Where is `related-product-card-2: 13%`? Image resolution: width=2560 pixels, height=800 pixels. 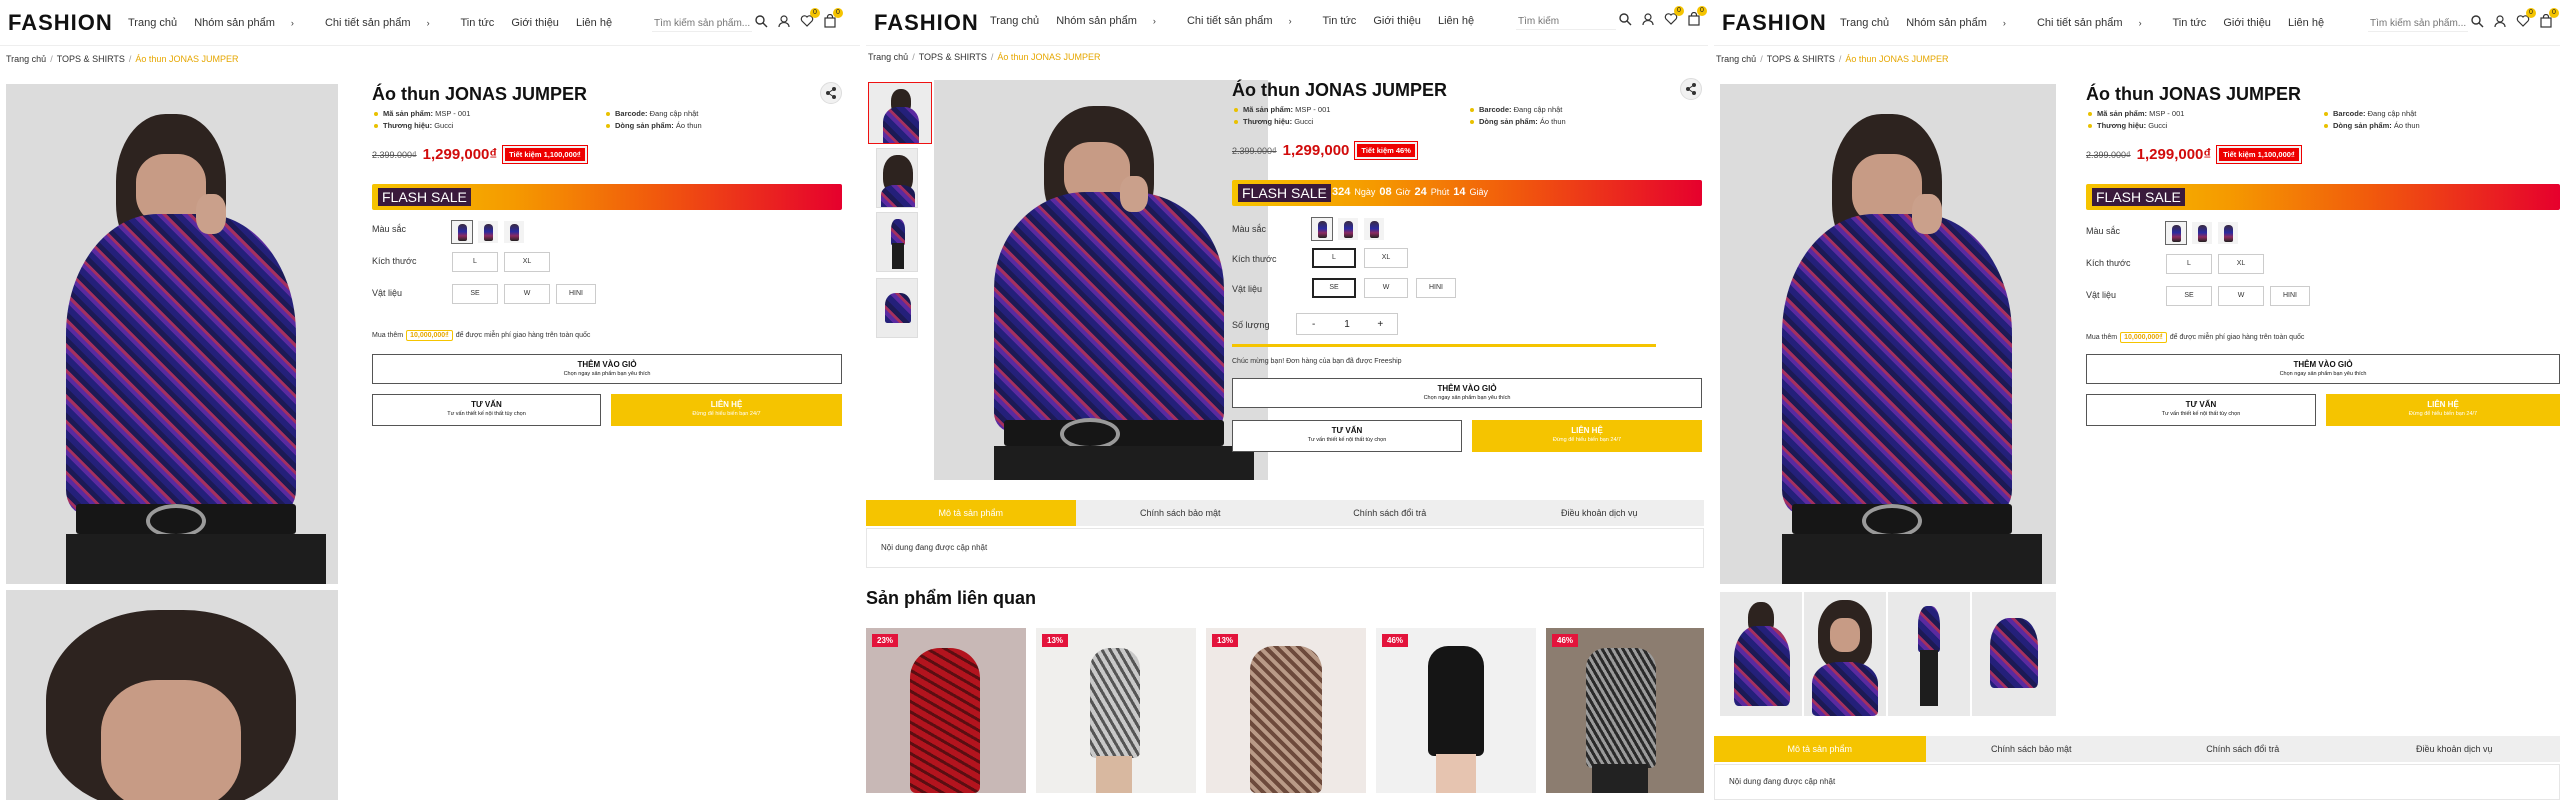
related-product-card-2: 13% is located at coordinates (1116, 710).